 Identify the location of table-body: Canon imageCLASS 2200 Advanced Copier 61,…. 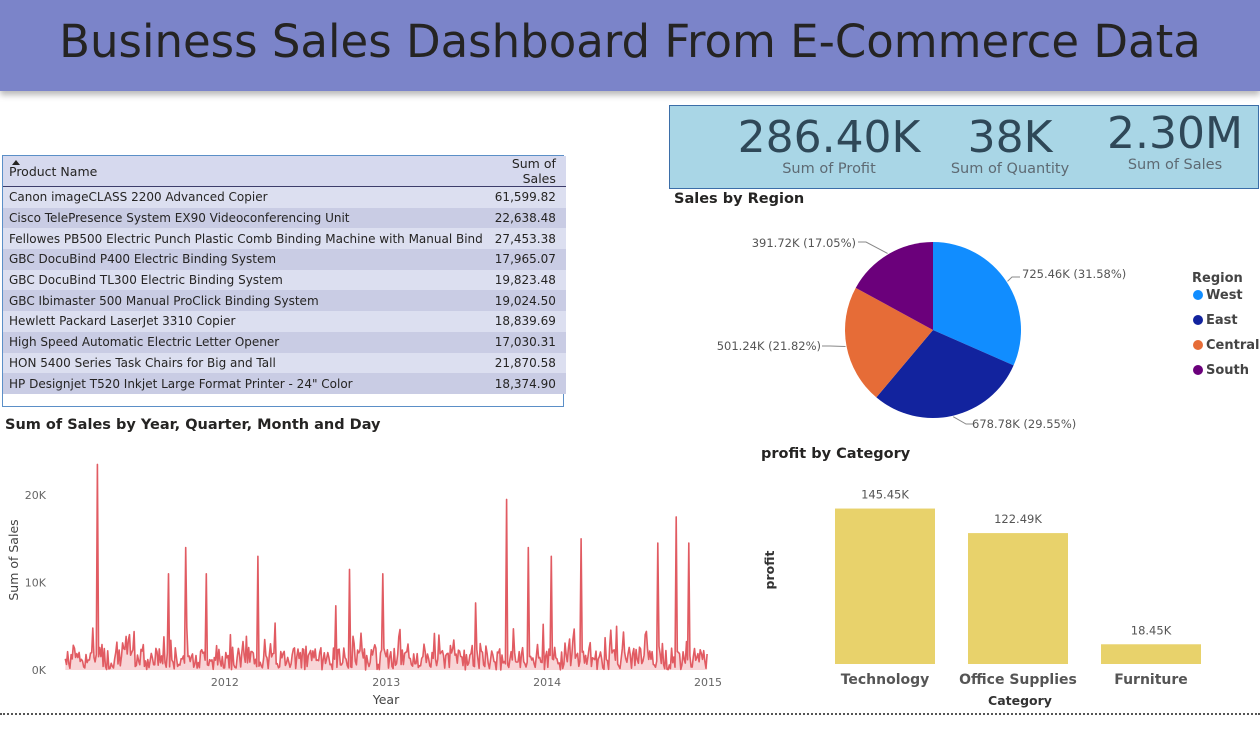
(284, 290).